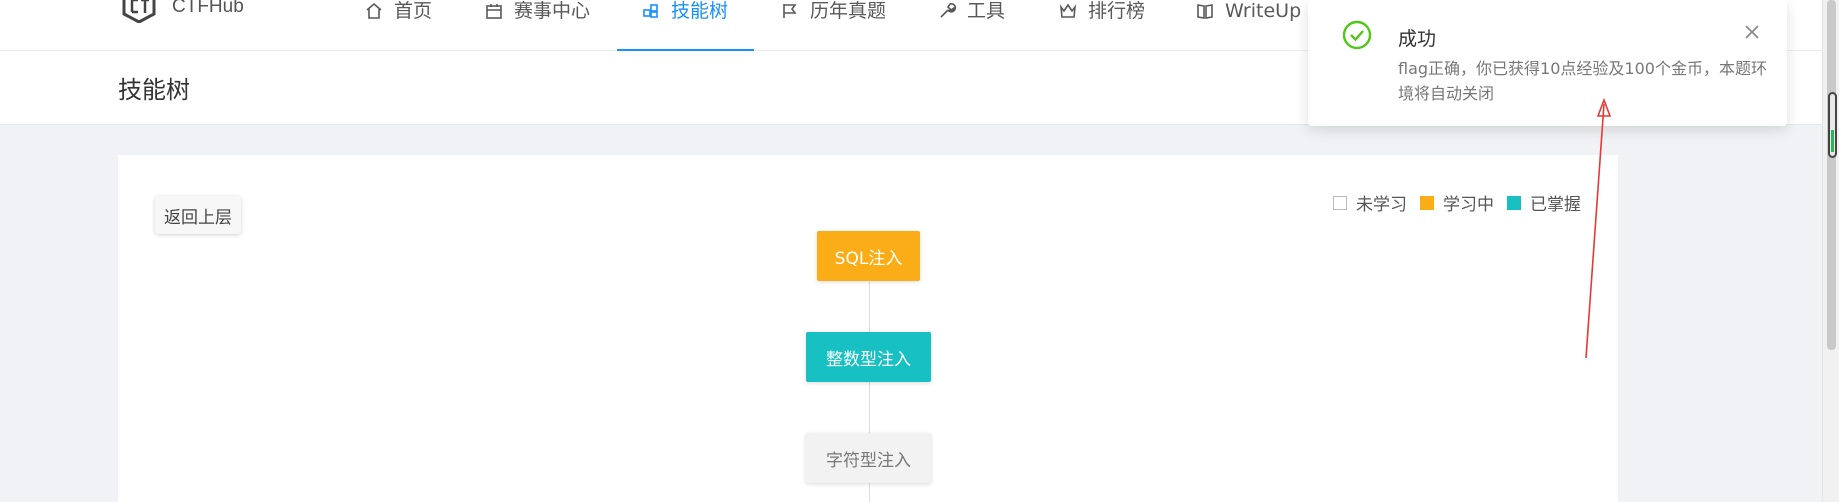  Describe the element at coordinates (868, 256) in the screenshot. I see `skill-node-sql-injection: SQL注入` at that location.